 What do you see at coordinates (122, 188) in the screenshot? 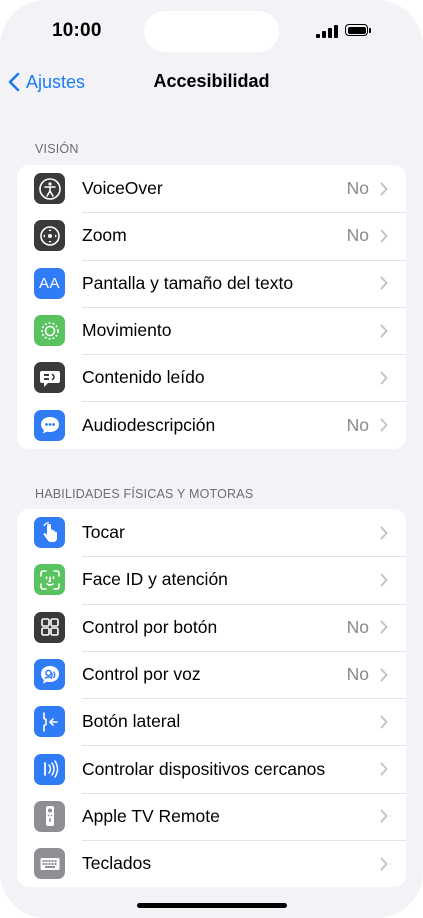
I see `row-label: VoiceOver` at bounding box center [122, 188].